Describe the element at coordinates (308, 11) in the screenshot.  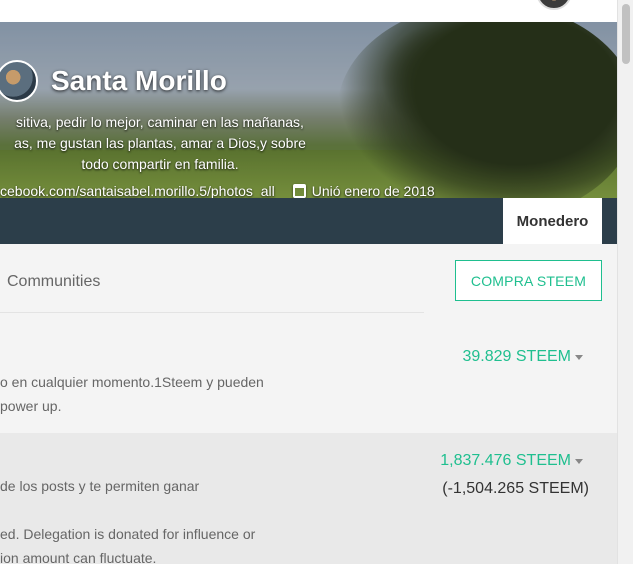
I see `top-header` at that location.